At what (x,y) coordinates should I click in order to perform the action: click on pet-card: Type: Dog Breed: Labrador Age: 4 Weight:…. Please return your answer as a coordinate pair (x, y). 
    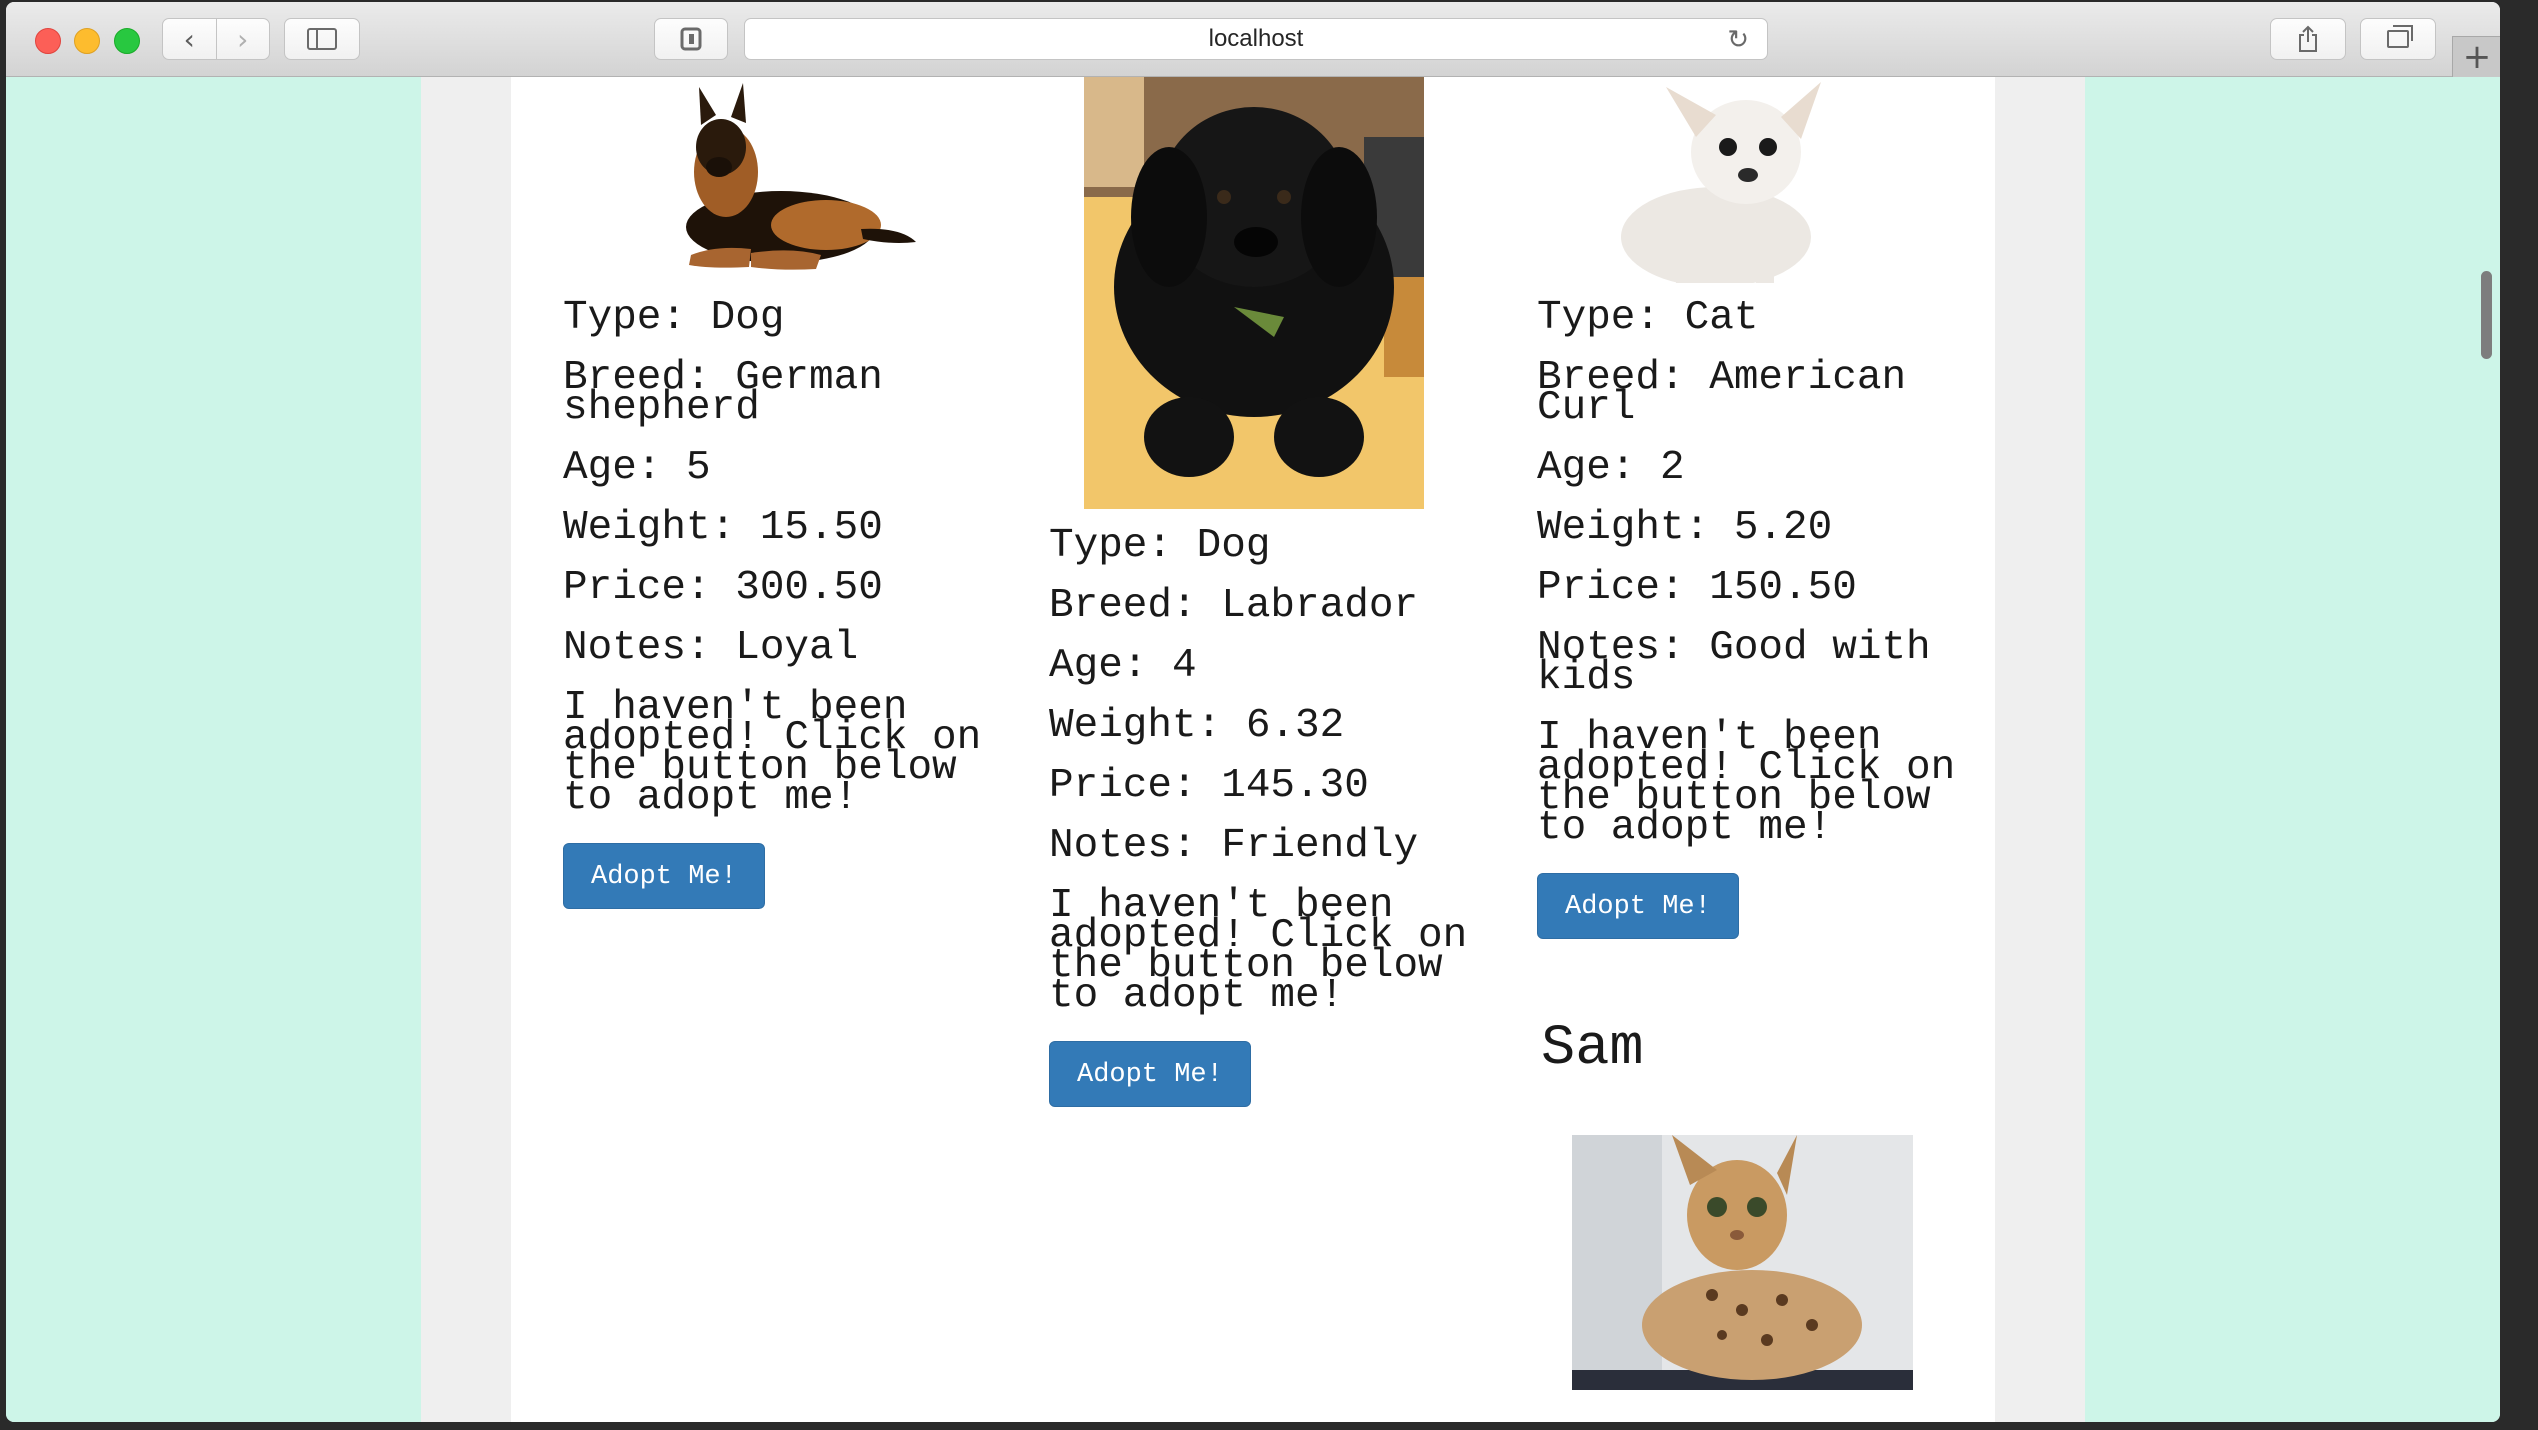
    Looking at the image, I should click on (1259, 815).